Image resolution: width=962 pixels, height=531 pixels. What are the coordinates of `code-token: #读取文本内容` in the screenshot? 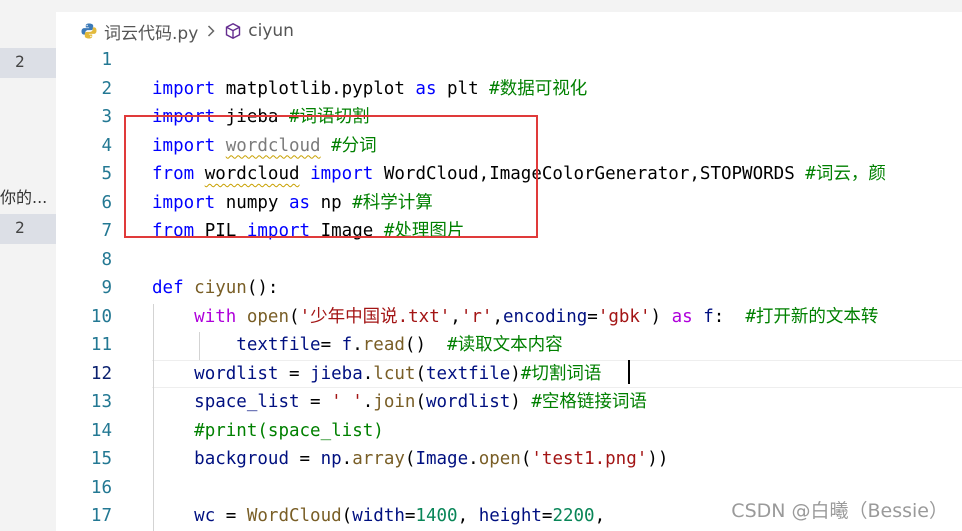 It's located at (505, 345).